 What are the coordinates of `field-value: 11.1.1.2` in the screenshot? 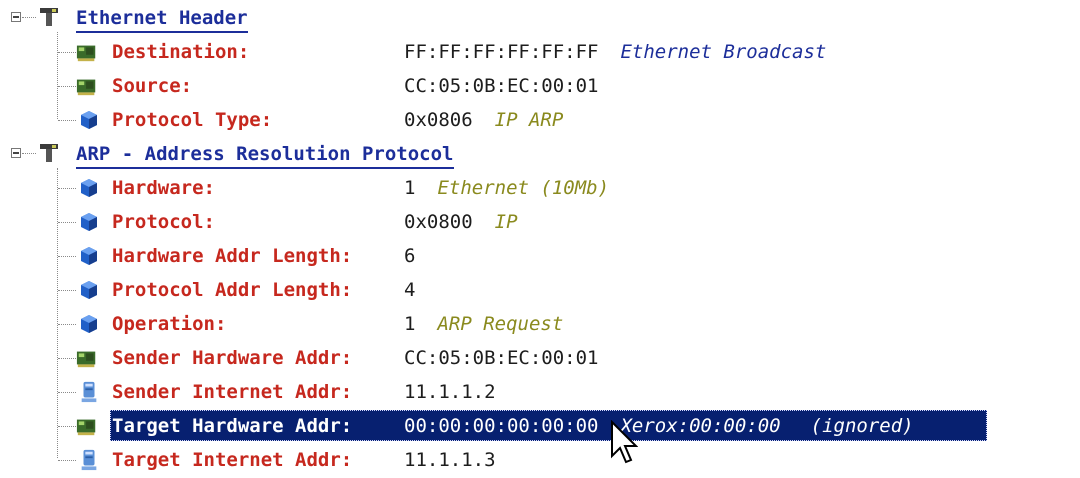 It's located at (450, 392).